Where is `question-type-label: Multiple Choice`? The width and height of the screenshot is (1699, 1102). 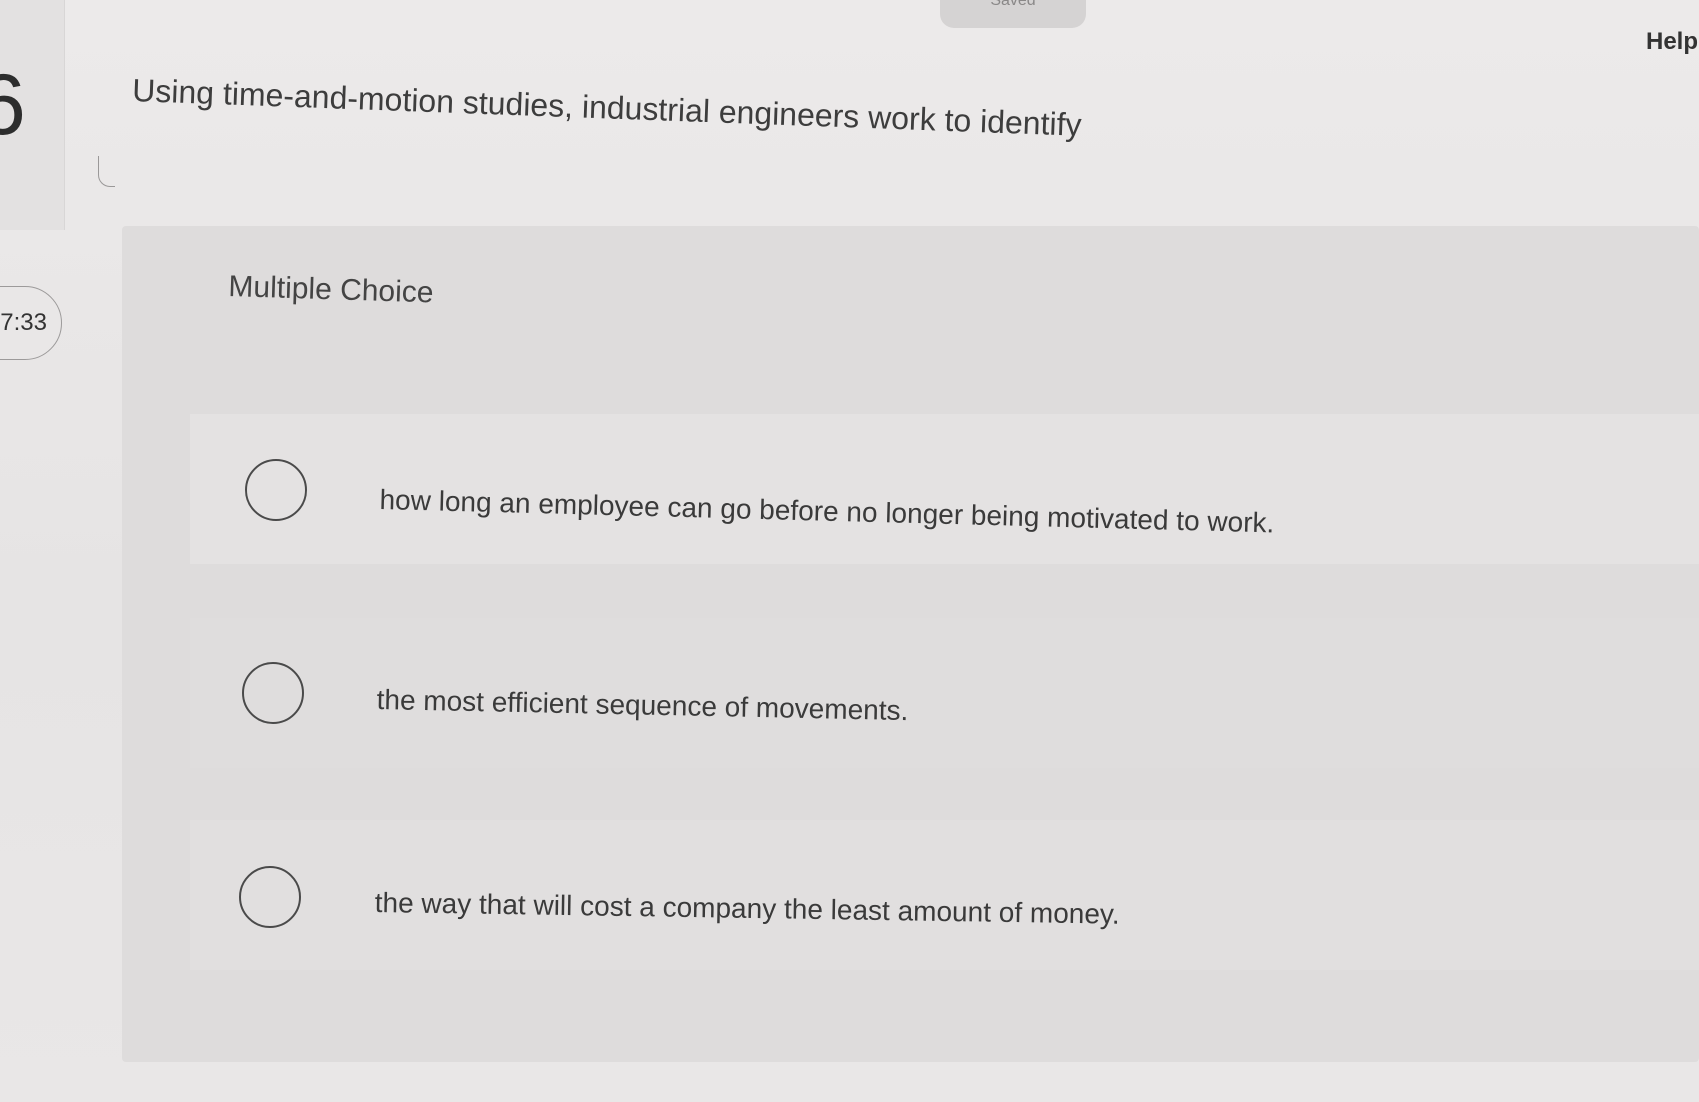 question-type-label: Multiple Choice is located at coordinates (330, 290).